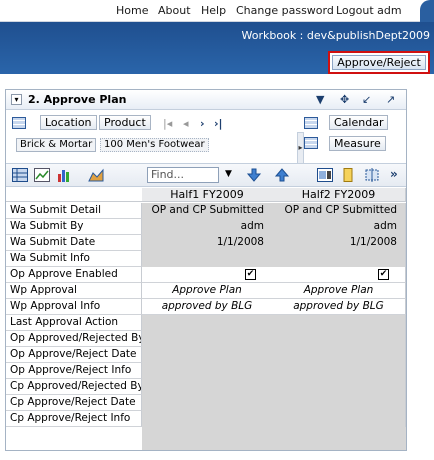 This screenshot has height=460, width=434. What do you see at coordinates (74, 291) in the screenshot?
I see `row-label: Wp Approval` at bounding box center [74, 291].